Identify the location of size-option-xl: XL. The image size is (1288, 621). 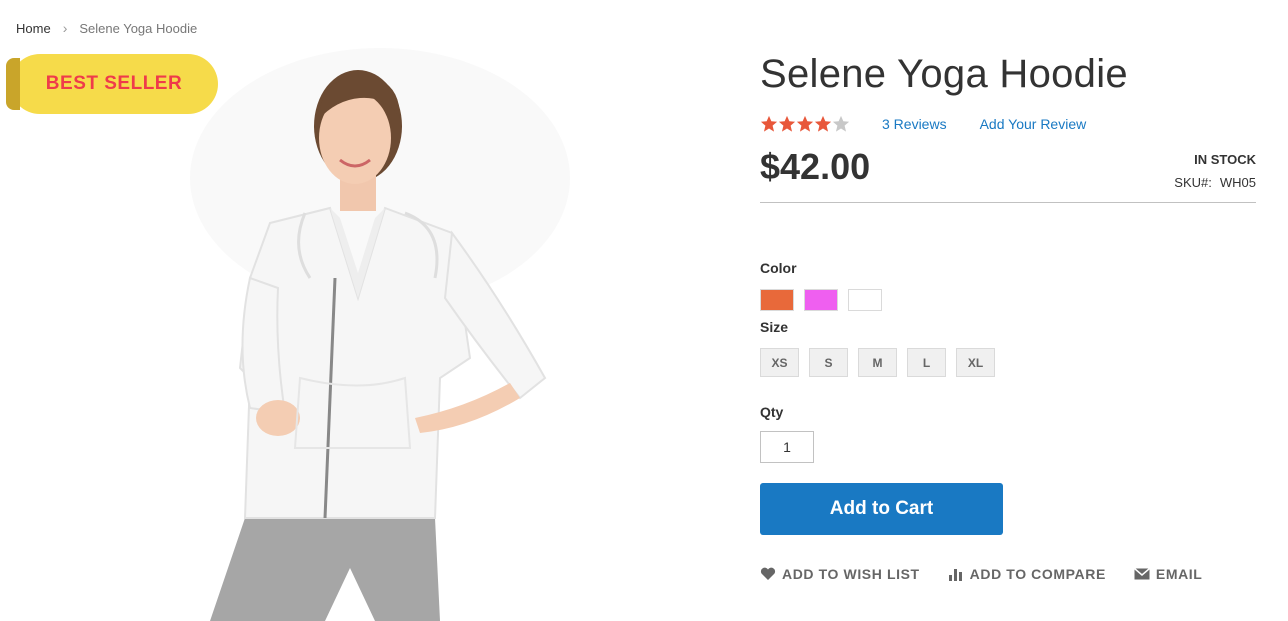
(975, 362).